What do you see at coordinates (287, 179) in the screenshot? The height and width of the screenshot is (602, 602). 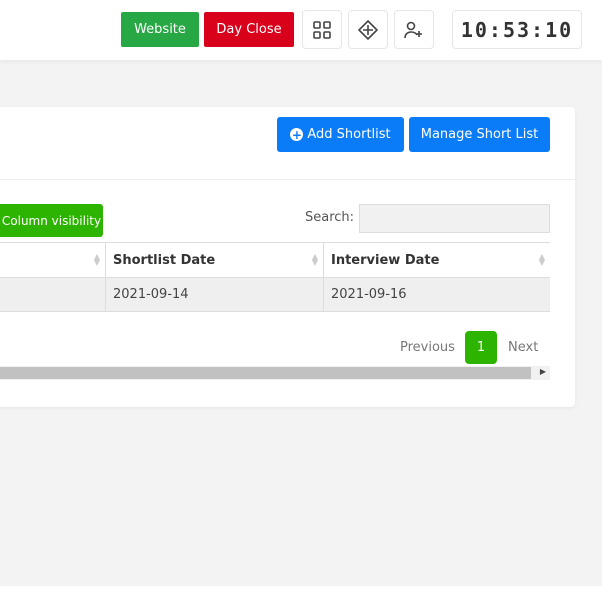 I see `divider` at bounding box center [287, 179].